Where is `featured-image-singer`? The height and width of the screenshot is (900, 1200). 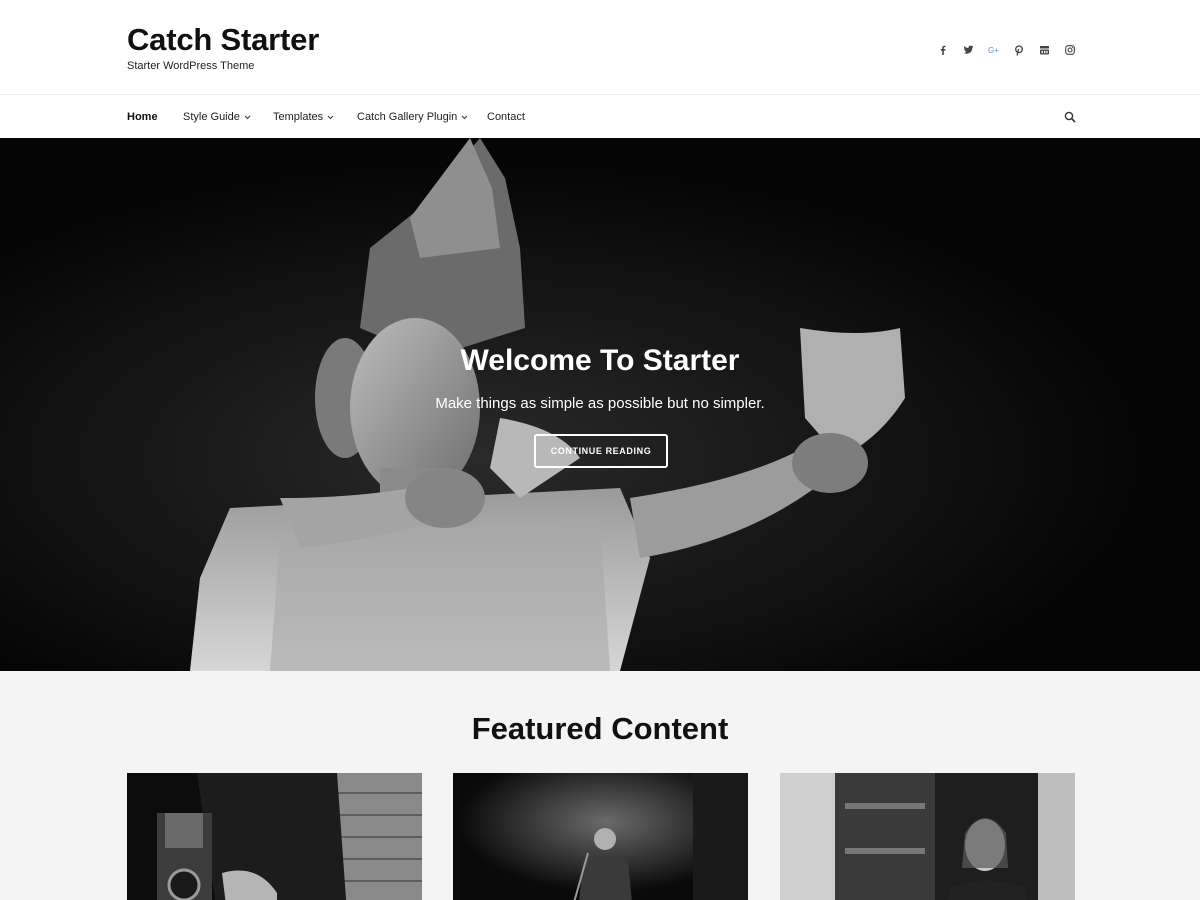 featured-image-singer is located at coordinates (600, 836).